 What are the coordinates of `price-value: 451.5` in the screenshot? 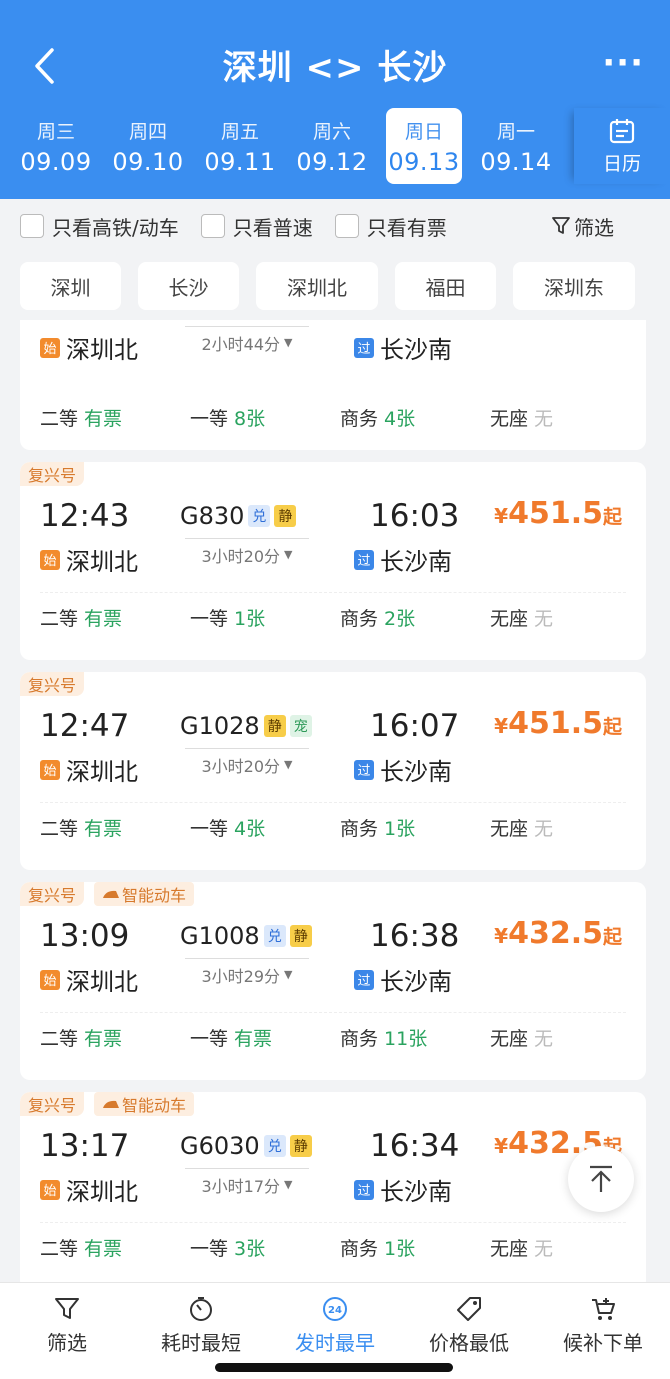 It's located at (555, 723).